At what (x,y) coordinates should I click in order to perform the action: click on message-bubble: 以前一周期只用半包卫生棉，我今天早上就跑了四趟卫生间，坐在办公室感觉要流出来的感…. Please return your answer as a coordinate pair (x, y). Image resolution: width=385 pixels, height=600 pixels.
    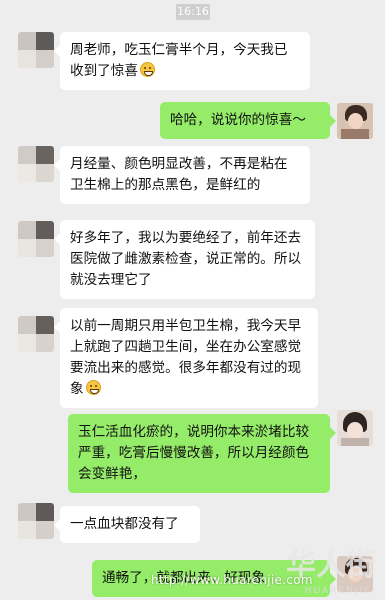
    Looking at the image, I should click on (186, 358).